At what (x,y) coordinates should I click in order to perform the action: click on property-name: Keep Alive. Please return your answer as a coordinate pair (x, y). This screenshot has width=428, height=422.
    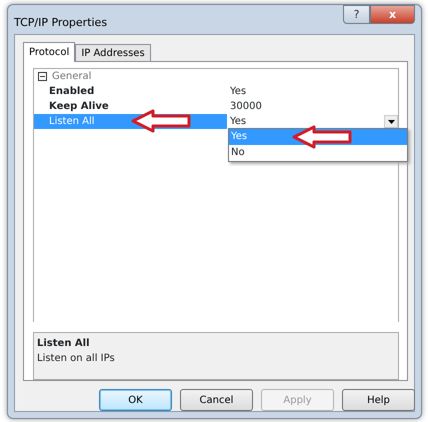
    Looking at the image, I should click on (130, 106).